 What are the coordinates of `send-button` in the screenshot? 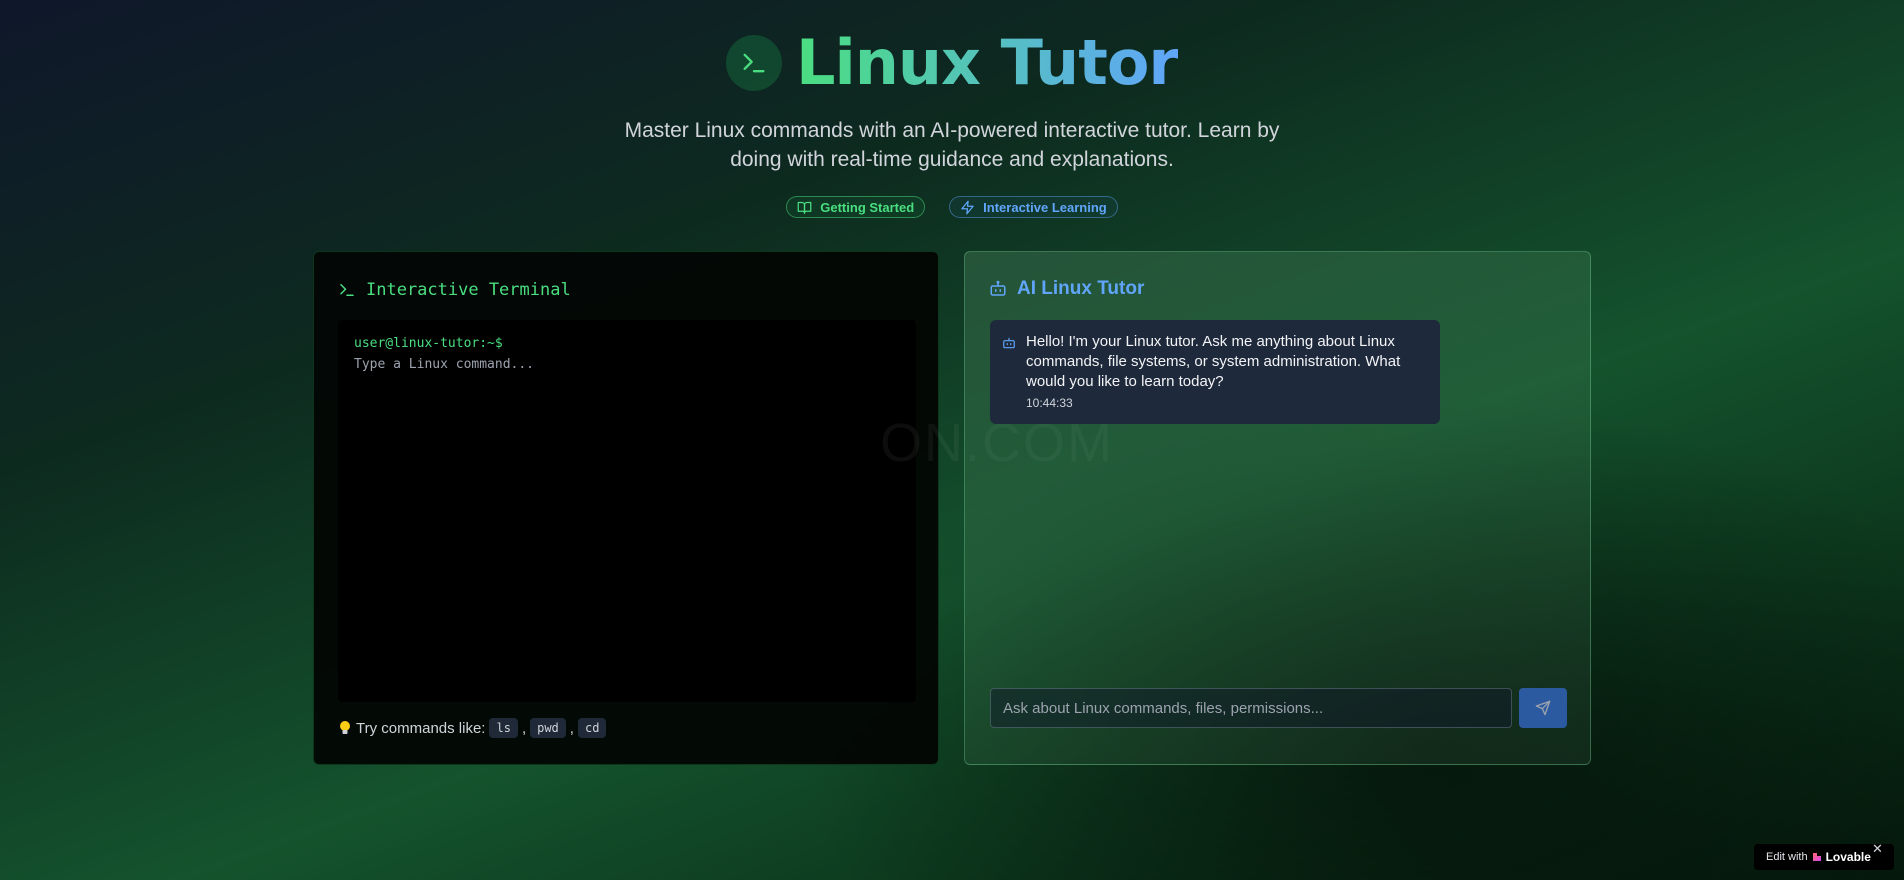 It's located at (1543, 708).